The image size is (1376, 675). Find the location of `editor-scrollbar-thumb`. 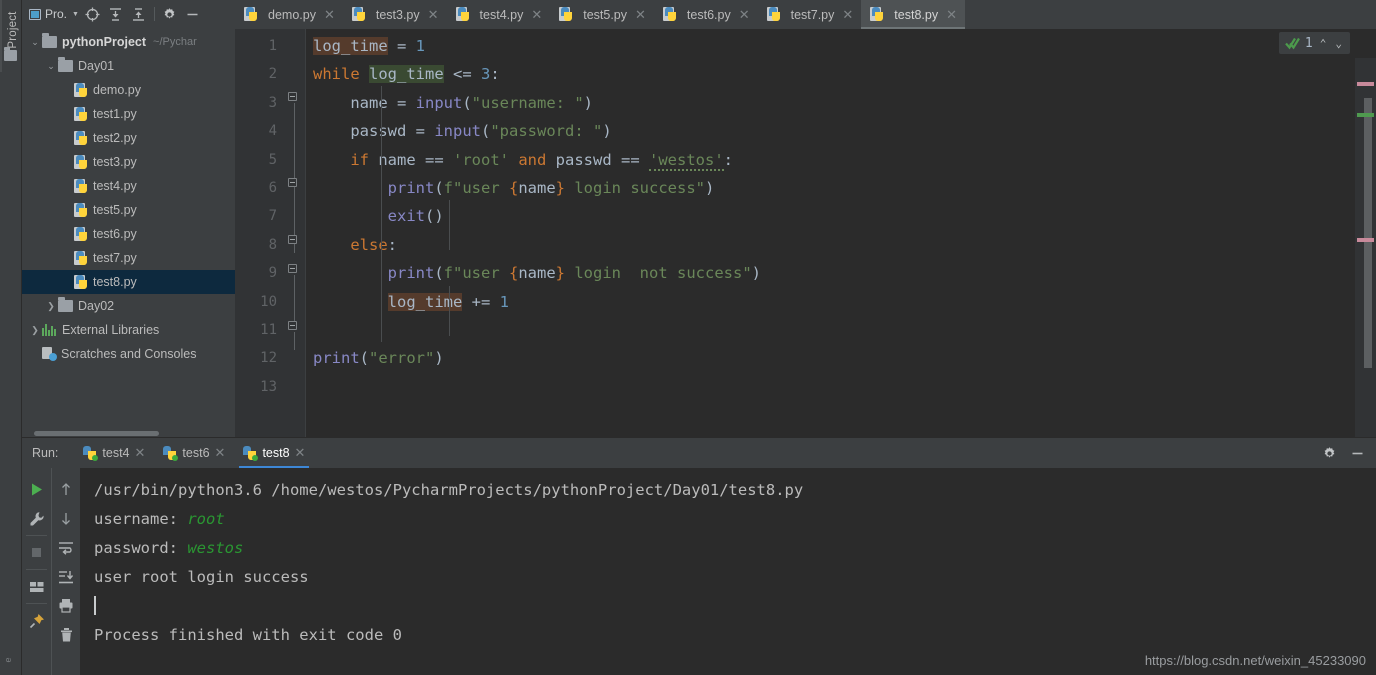

editor-scrollbar-thumb is located at coordinates (1368, 233).